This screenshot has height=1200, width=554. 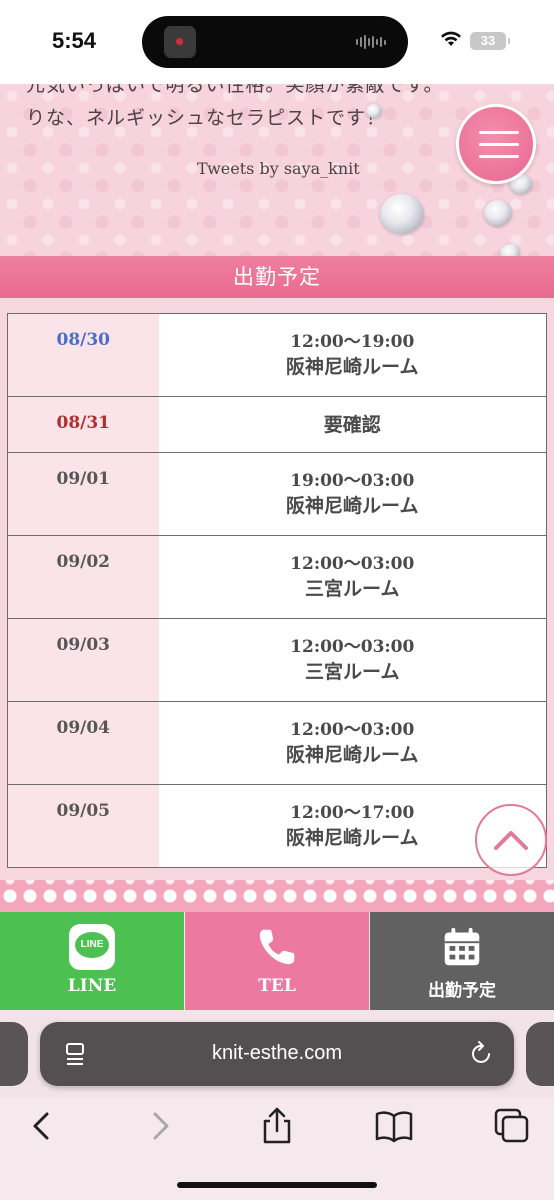 I want to click on schedule-info: 12:00〜19:00 阪神尼崎ルーム, so click(x=352, y=355).